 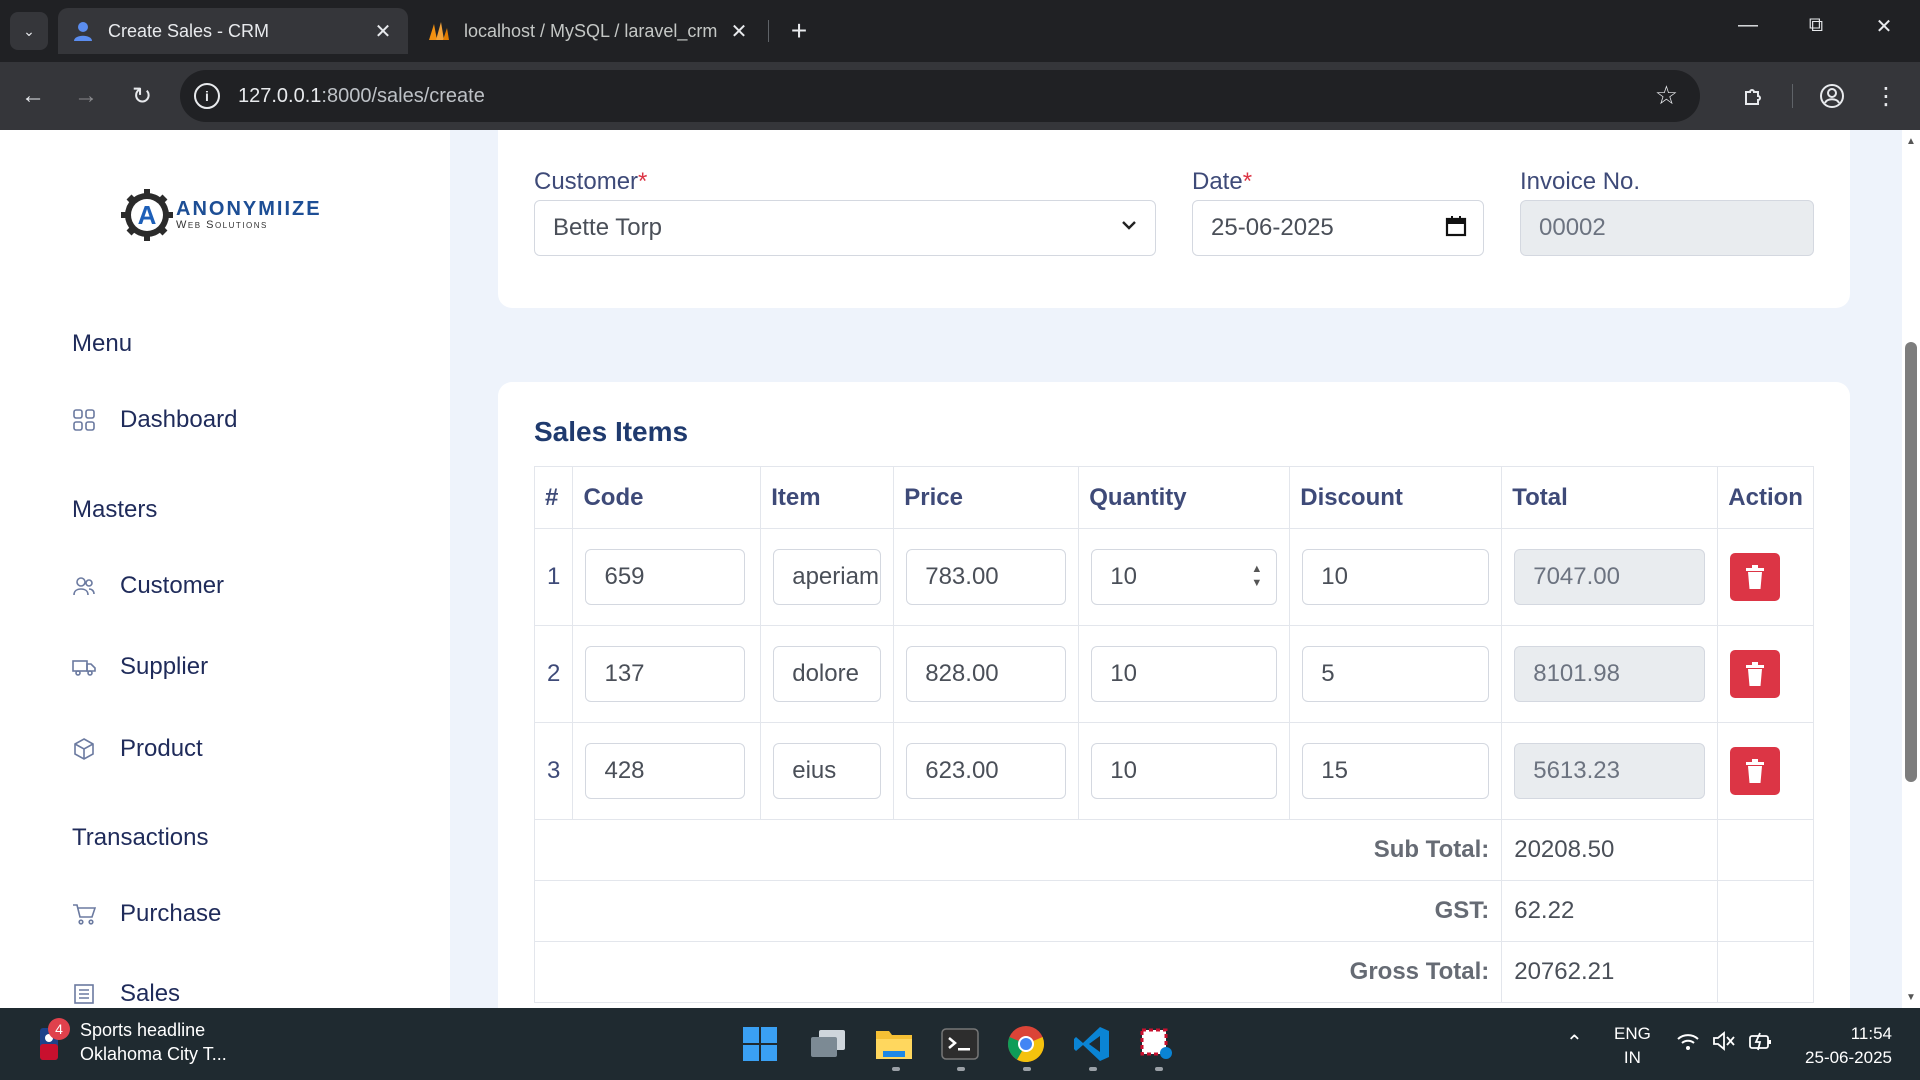 I want to click on cart-icon, so click(x=84, y=914).